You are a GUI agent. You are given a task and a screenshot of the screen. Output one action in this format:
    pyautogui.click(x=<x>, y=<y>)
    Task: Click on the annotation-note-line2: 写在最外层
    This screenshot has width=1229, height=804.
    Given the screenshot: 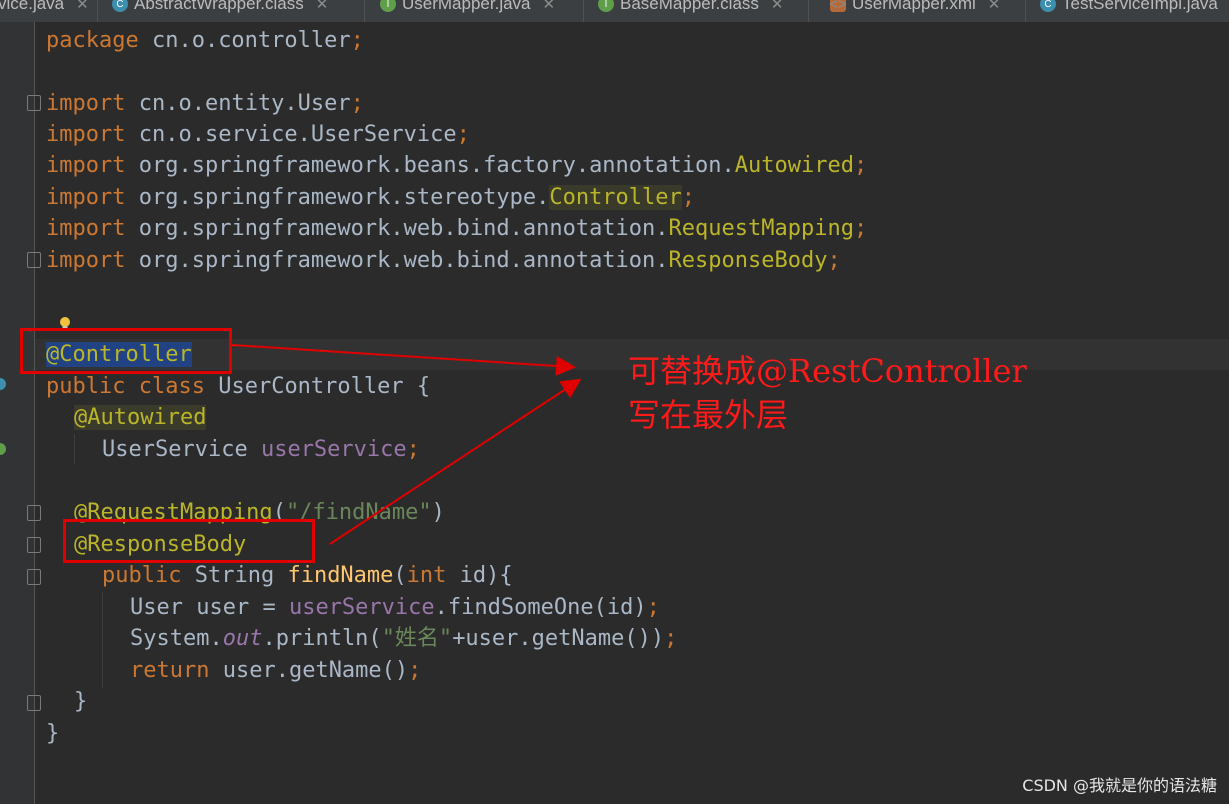 What is the action you would take?
    pyautogui.click(x=708, y=415)
    